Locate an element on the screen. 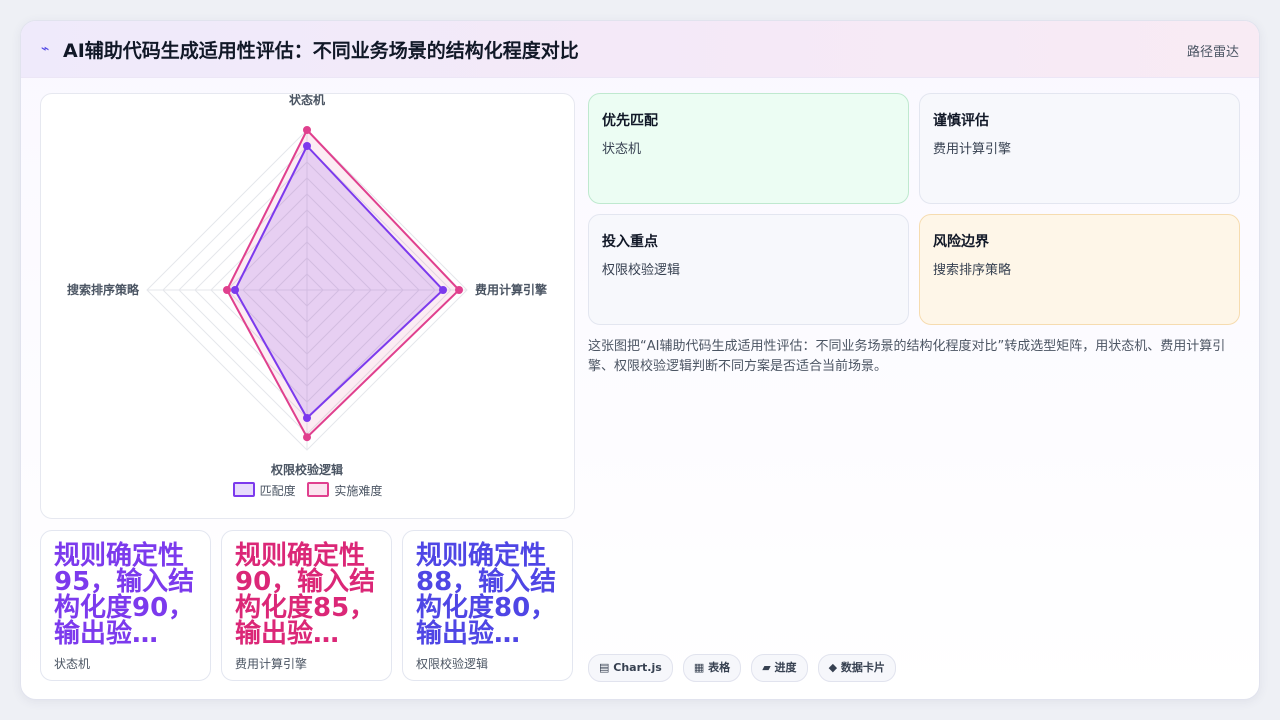 The image size is (1280, 720). quadrant-title: 谨慎评估 is located at coordinates (961, 121).